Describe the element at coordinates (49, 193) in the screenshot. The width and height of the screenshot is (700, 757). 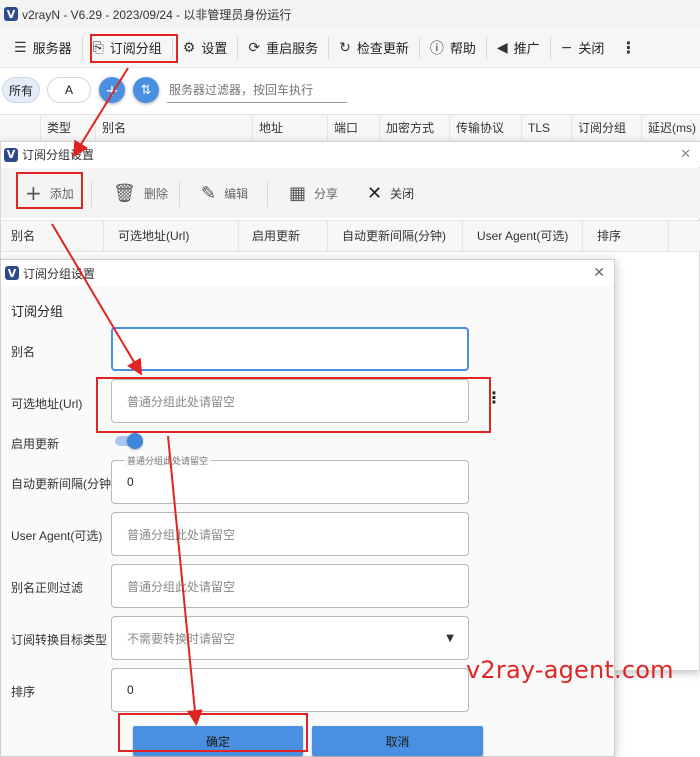
I see `add-button: + 添加` at that location.